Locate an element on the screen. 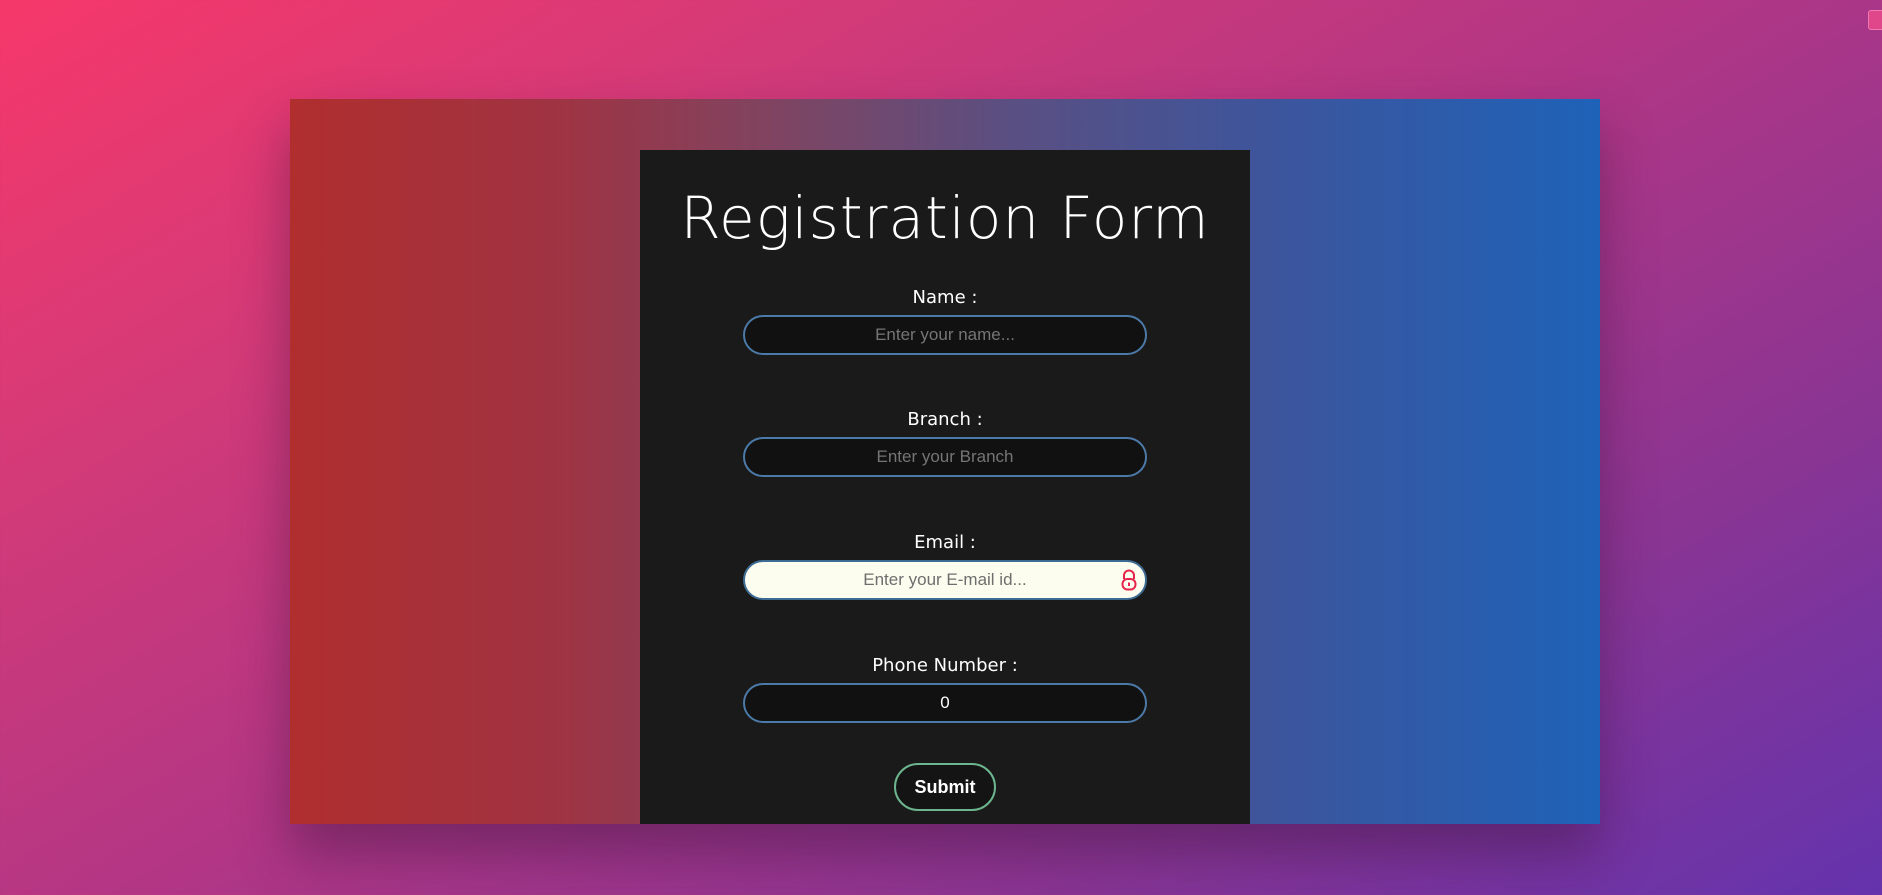 The height and width of the screenshot is (895, 1882). form-title: Registration Form is located at coordinates (945, 218).